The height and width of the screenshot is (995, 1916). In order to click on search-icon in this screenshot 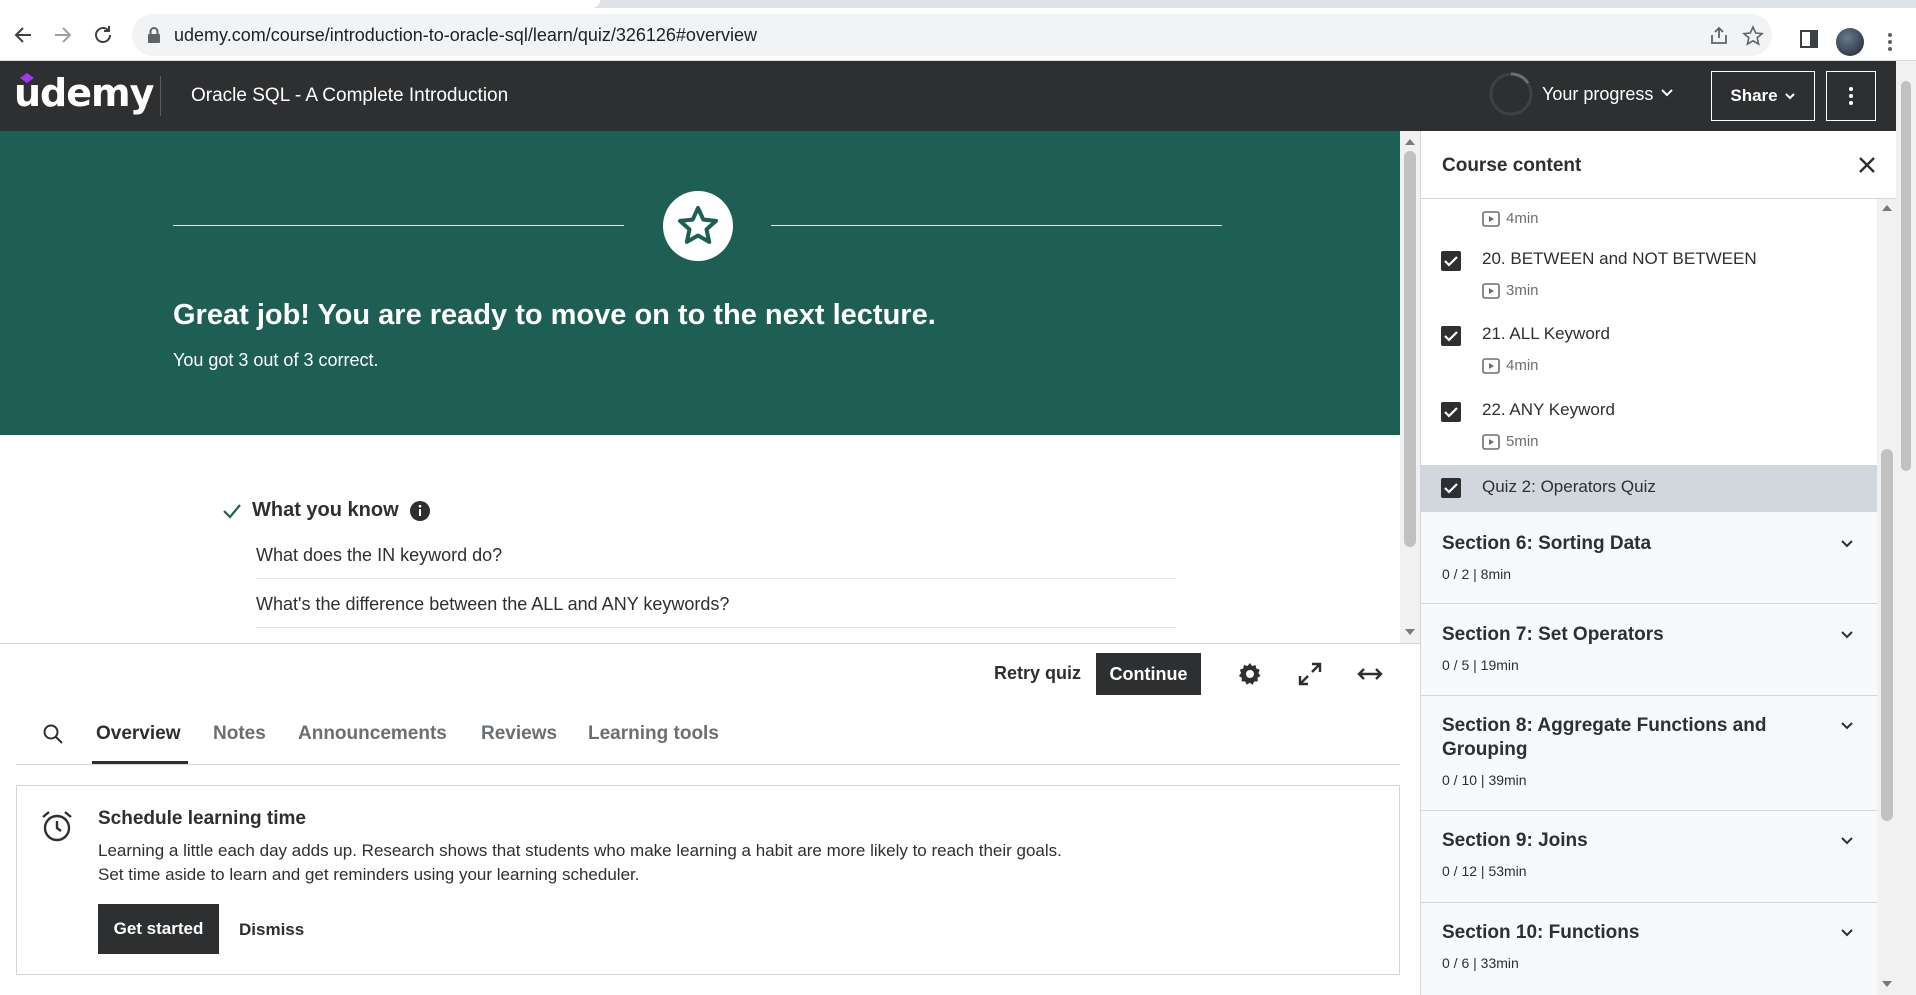, I will do `click(53, 734)`.